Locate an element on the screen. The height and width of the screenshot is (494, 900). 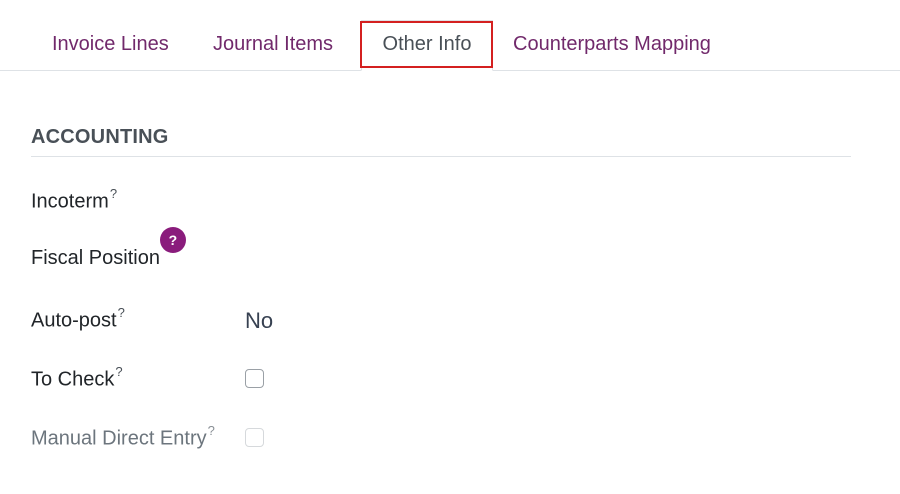
auto-post-label: Auto-post? is located at coordinates (78, 319).